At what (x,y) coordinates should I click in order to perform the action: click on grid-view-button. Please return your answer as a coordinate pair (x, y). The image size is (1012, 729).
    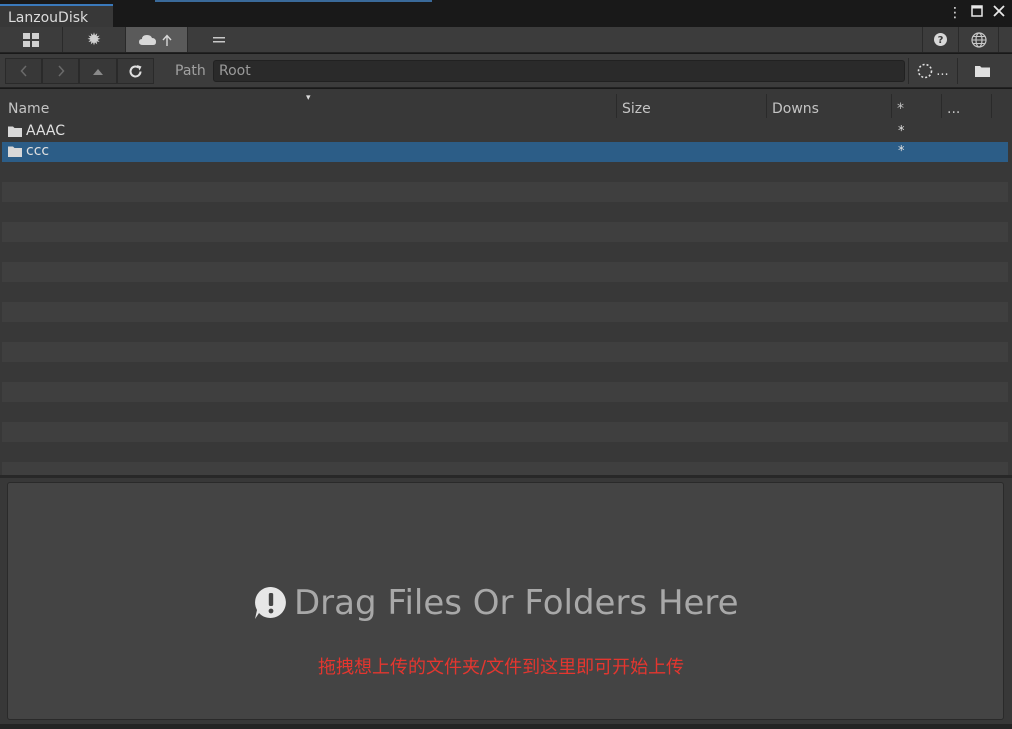
    Looking at the image, I should click on (31, 39).